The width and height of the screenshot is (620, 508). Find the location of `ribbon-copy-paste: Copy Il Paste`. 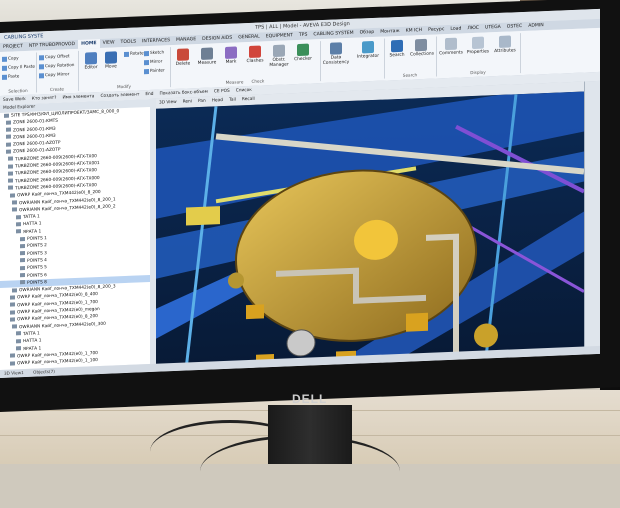

ribbon-copy-paste: Copy Il Paste is located at coordinates (18, 67).